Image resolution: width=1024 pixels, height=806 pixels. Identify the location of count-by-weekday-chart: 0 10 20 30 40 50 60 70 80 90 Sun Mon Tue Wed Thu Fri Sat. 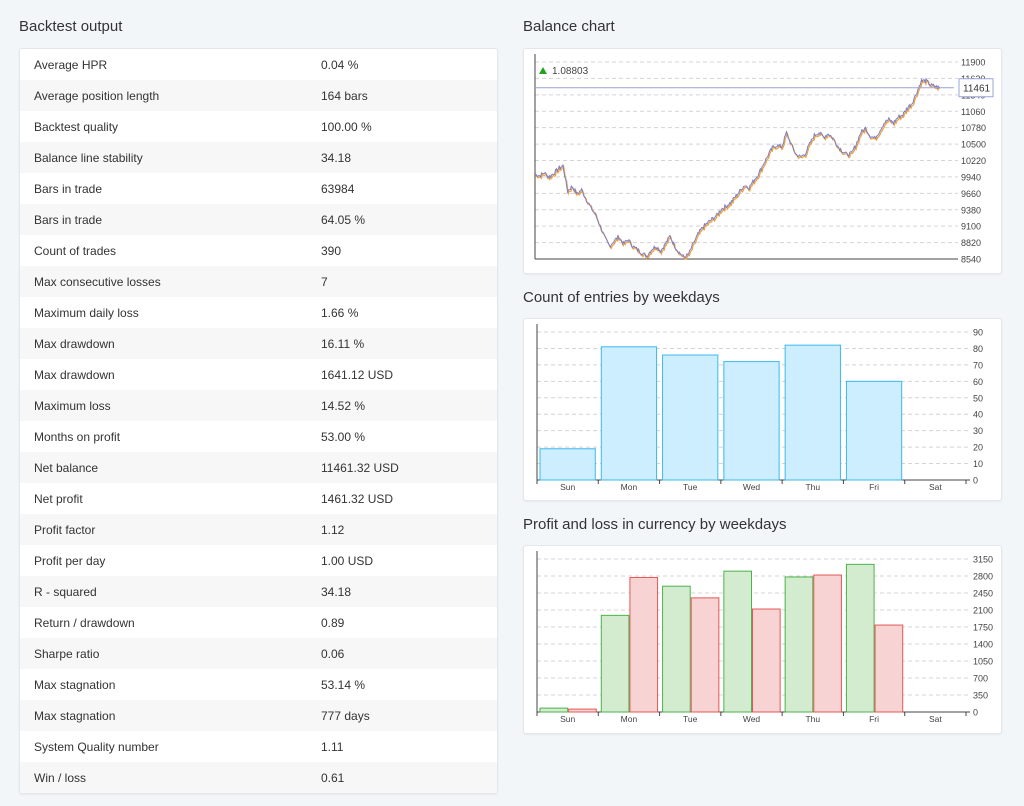
(759, 408).